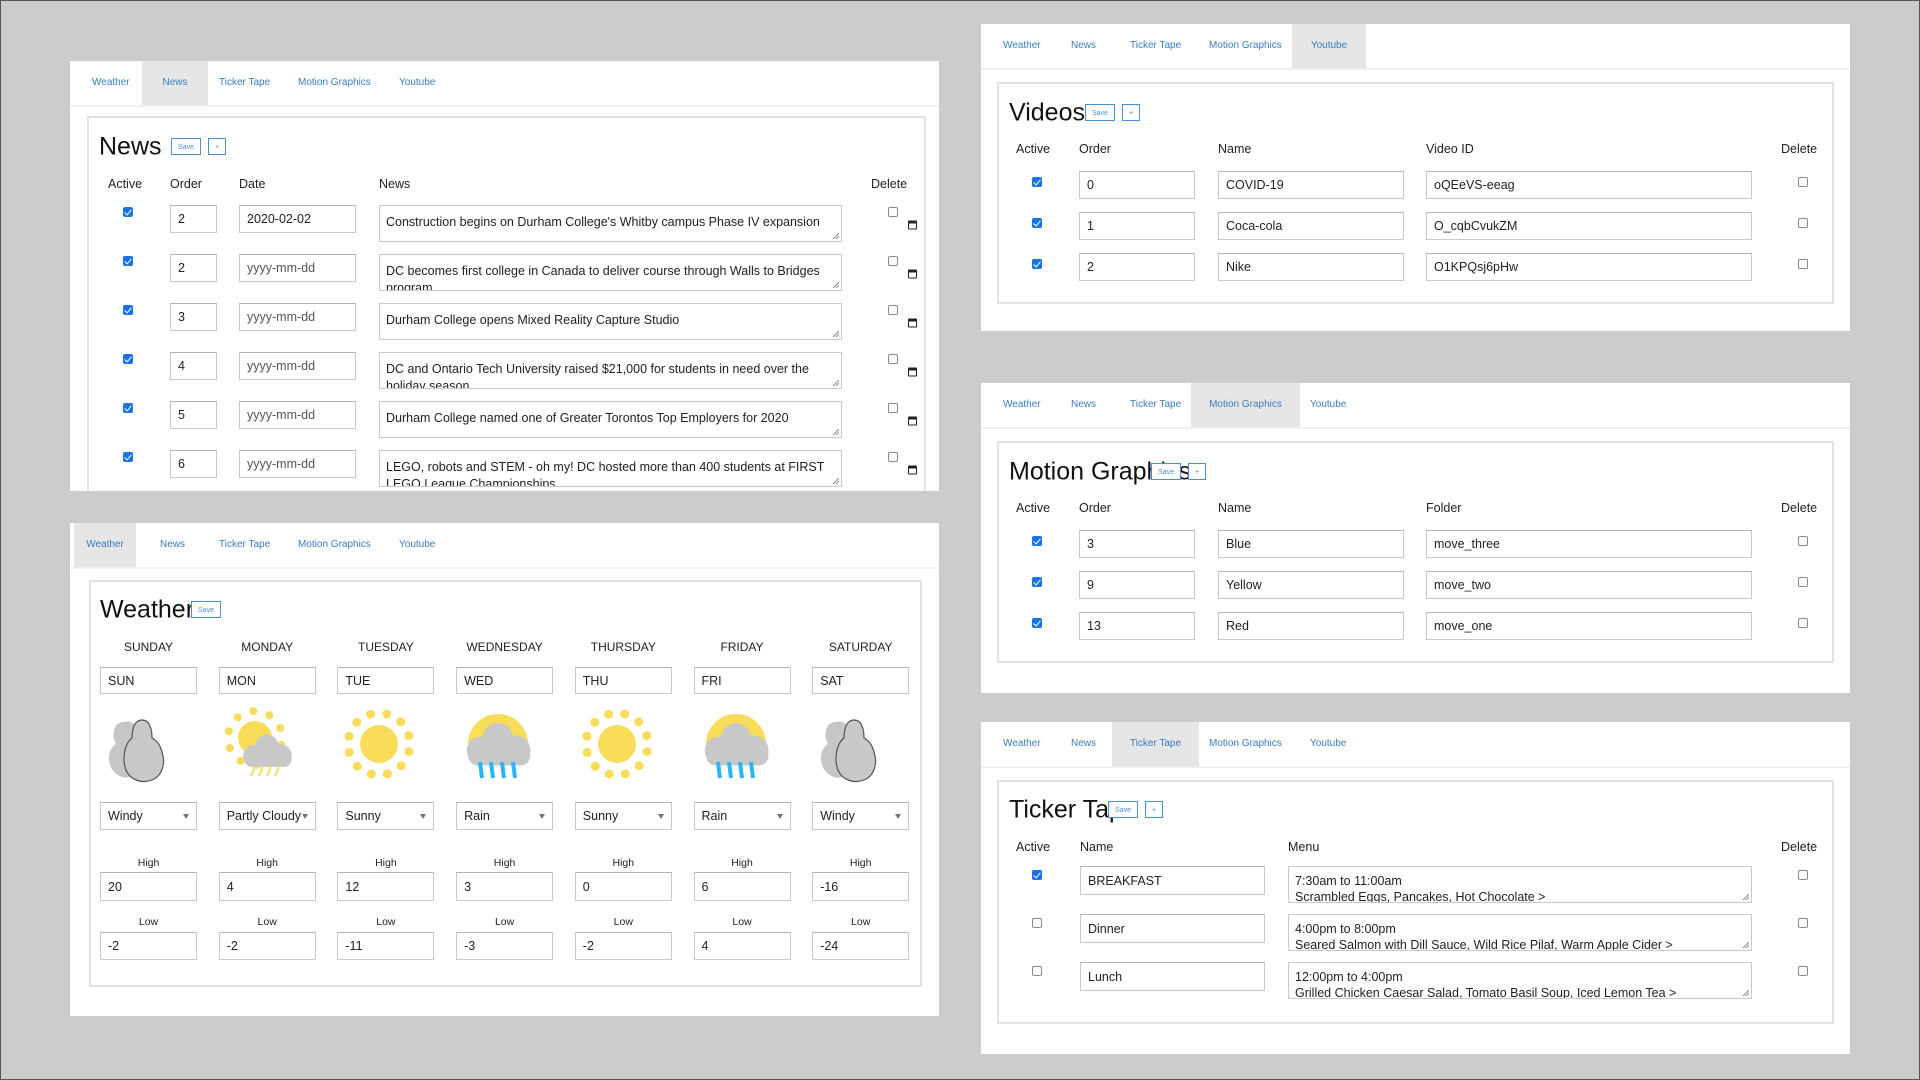  What do you see at coordinates (267, 680) in the screenshot?
I see `day-short-input: MON` at bounding box center [267, 680].